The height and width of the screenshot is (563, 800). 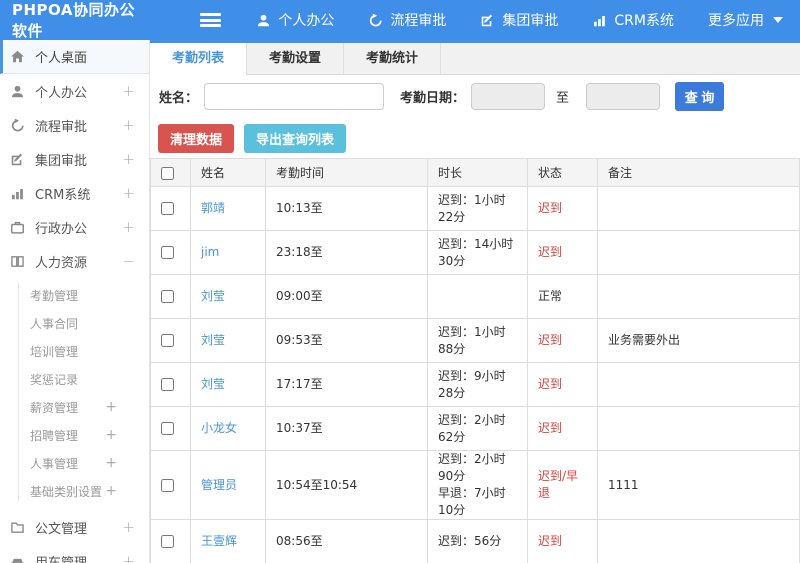 I want to click on employee-name-link: jim, so click(x=210, y=252).